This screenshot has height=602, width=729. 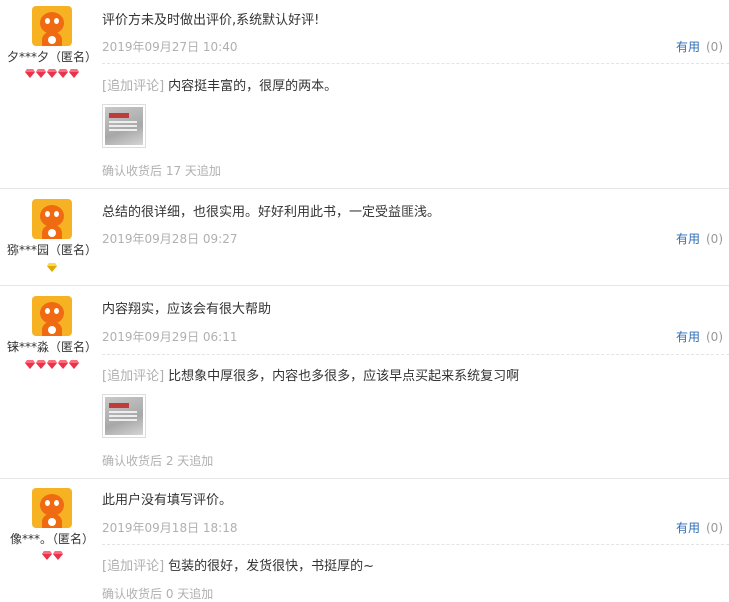 I want to click on extra-comment: [追加评论] 内容挺丰富的，很厚的两本。, so click(x=219, y=84).